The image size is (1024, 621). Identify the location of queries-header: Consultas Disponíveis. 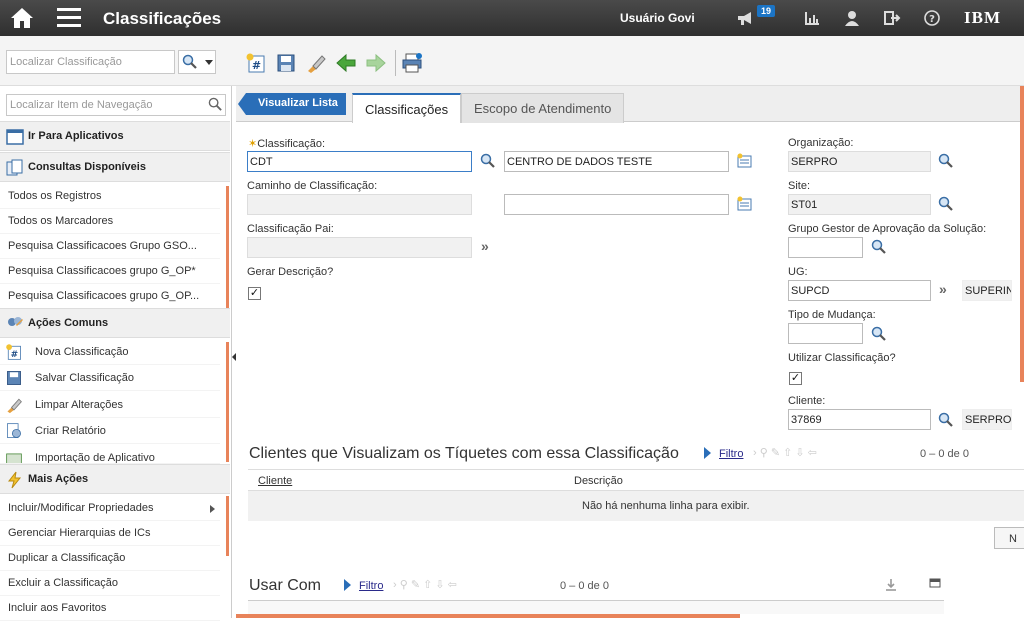
(115, 167).